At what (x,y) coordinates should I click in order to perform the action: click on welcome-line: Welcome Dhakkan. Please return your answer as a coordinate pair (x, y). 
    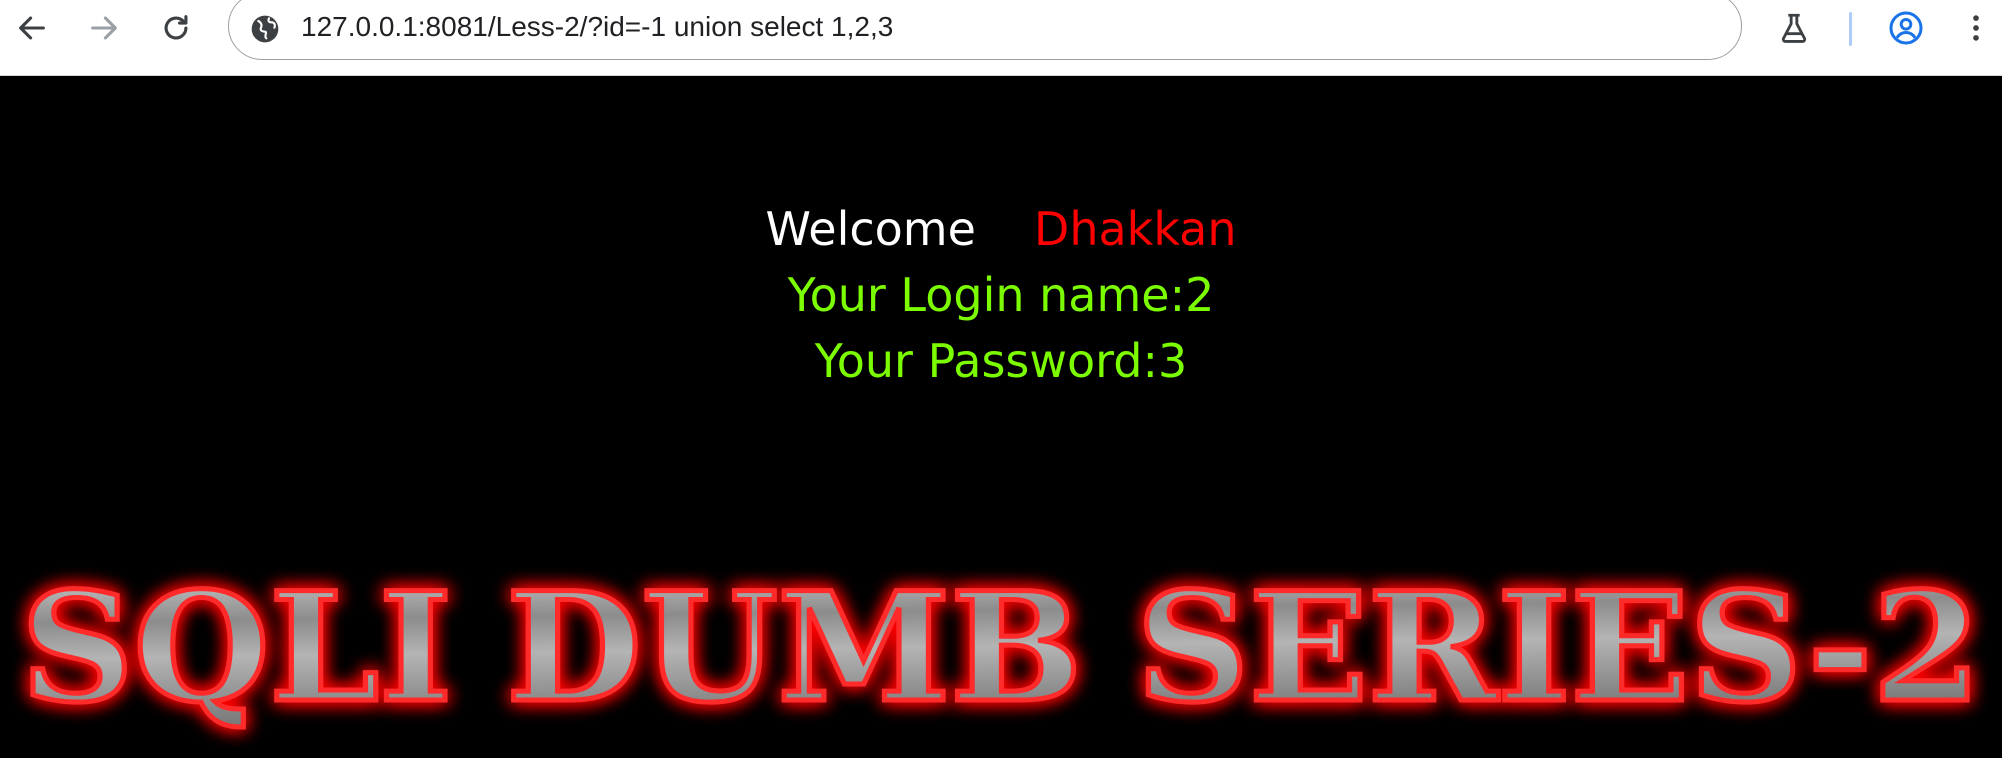
    Looking at the image, I should click on (1001, 229).